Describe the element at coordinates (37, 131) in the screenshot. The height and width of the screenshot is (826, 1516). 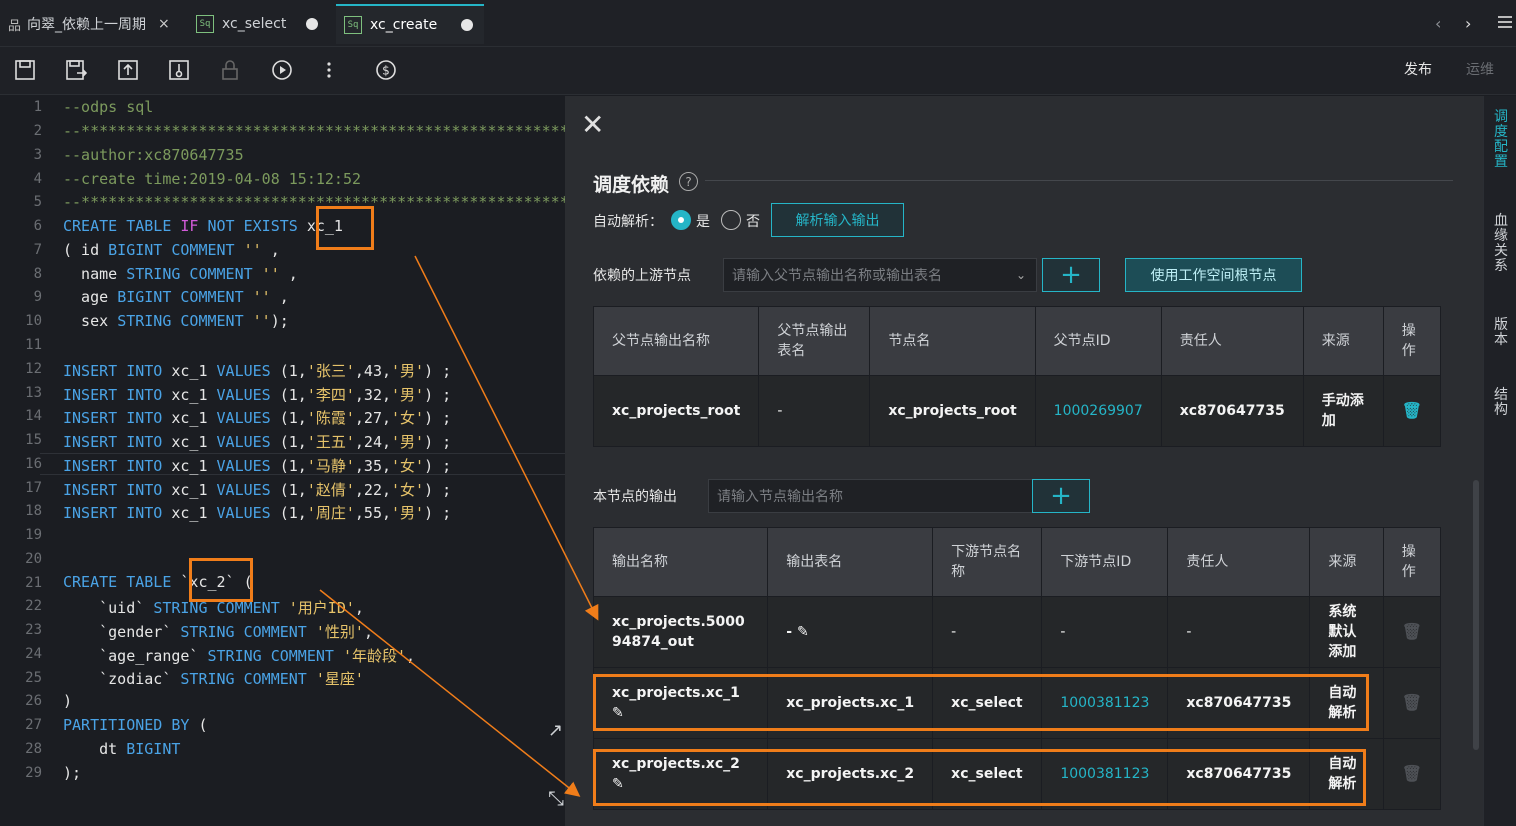
I see `line-number: 2` at that location.